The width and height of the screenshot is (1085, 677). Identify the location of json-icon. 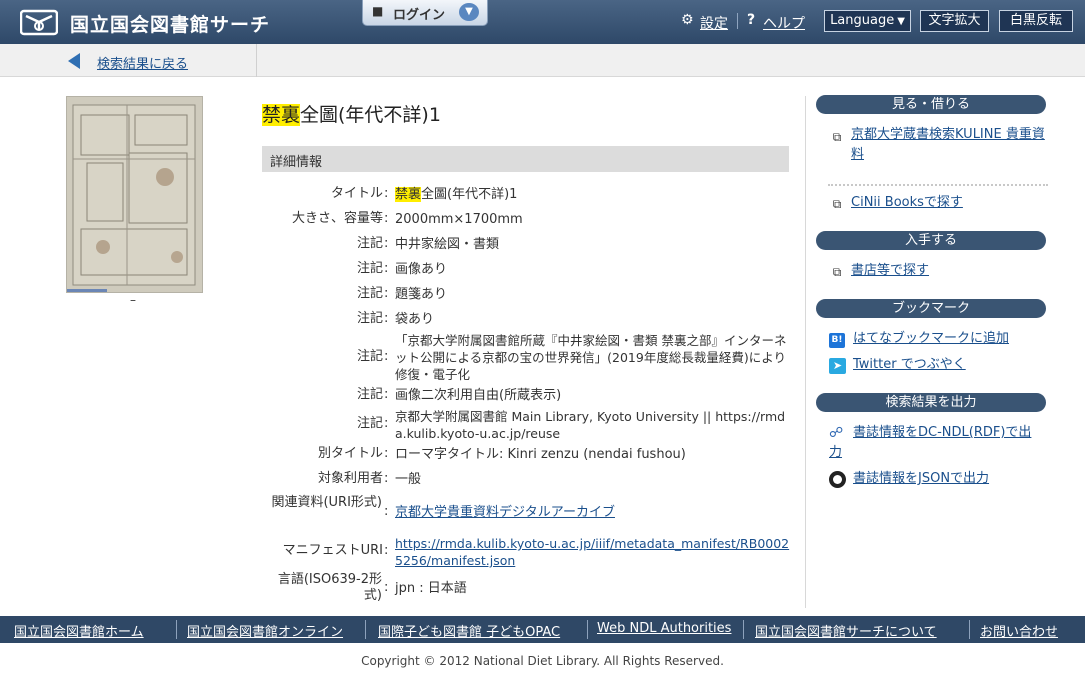
(837, 479).